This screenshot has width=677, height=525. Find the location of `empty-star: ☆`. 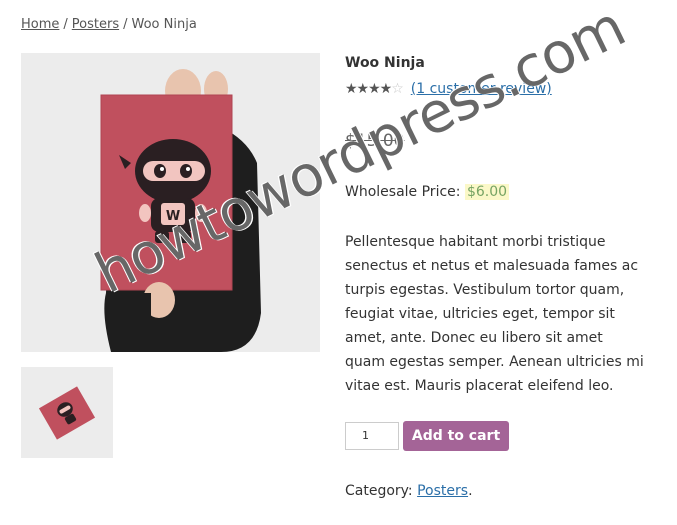

empty-star: ☆ is located at coordinates (397, 89).